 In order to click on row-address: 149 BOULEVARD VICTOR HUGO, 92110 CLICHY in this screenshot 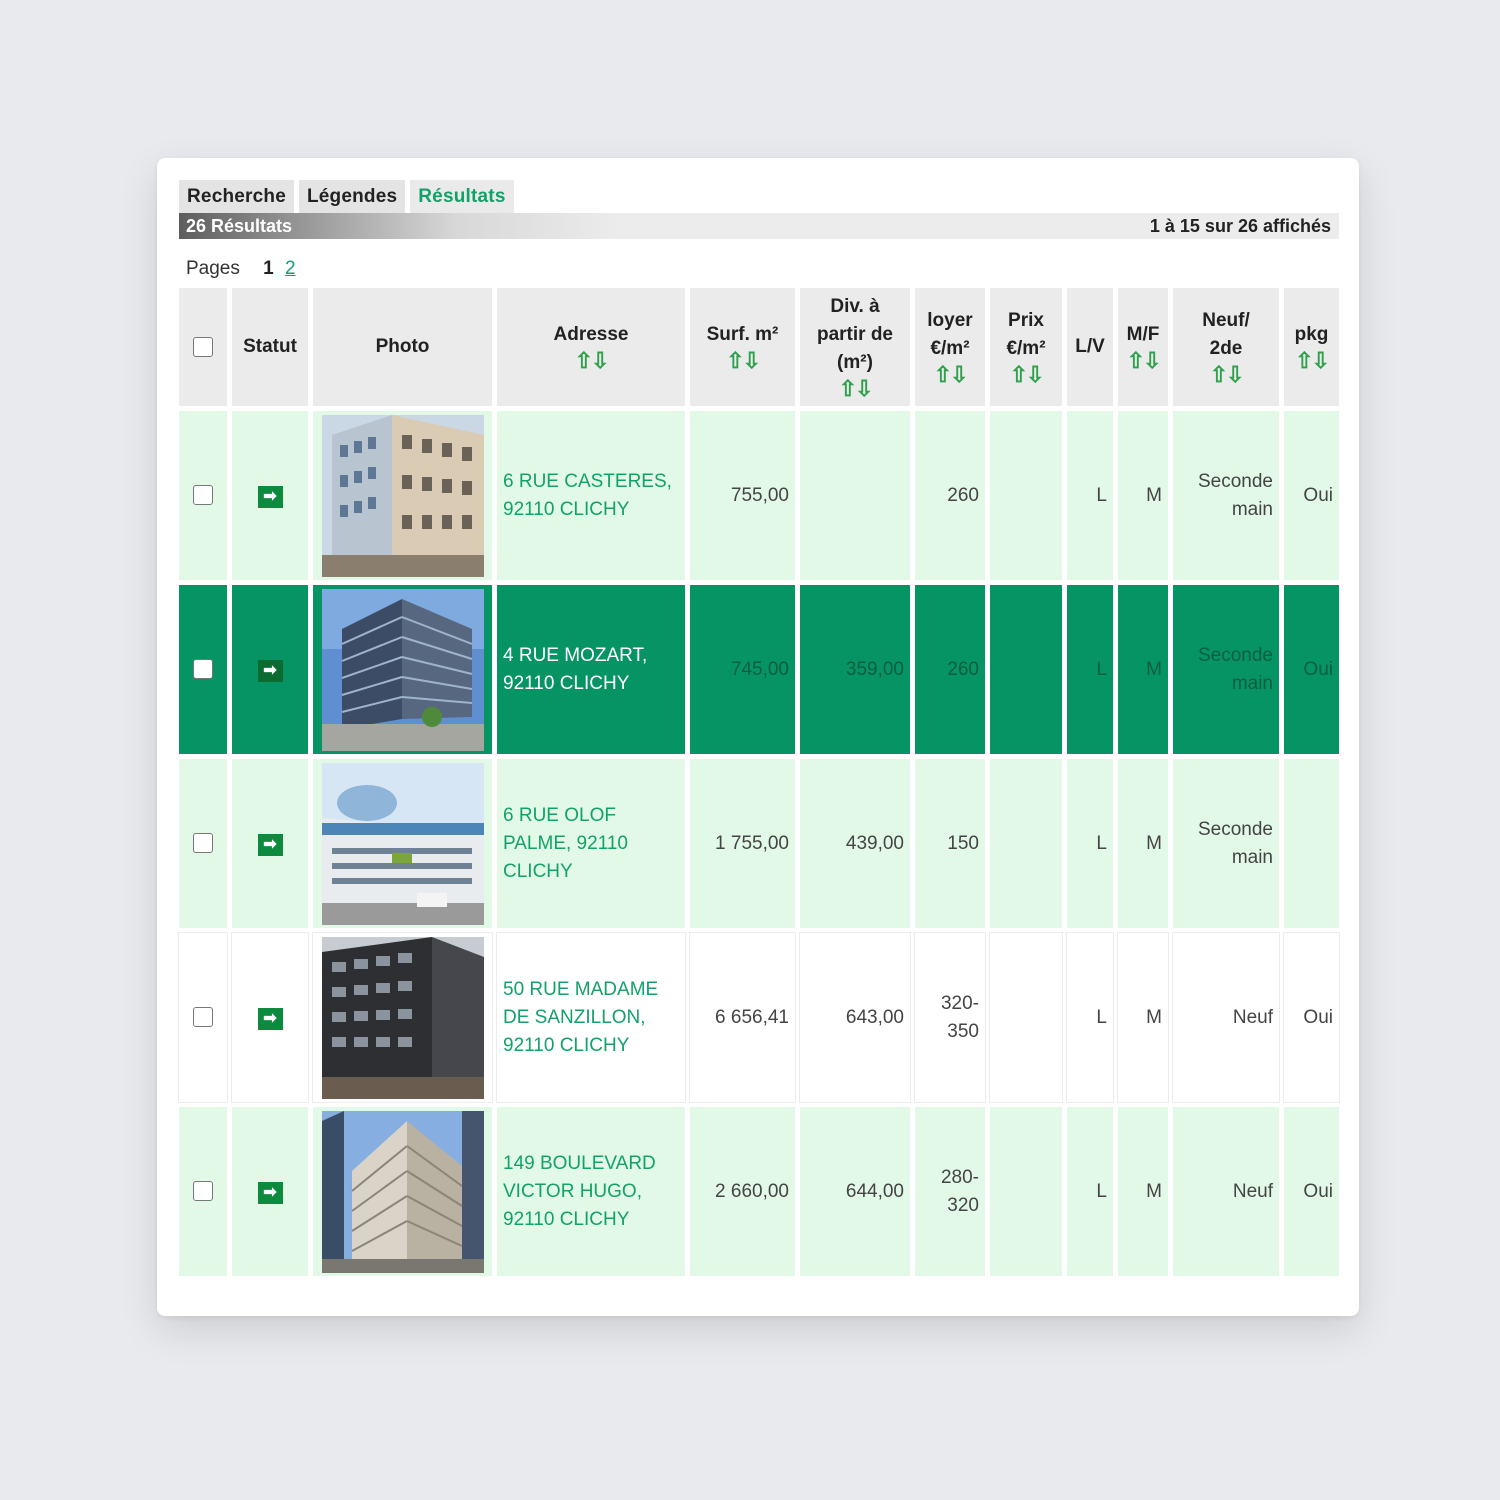, I will do `click(591, 1191)`.